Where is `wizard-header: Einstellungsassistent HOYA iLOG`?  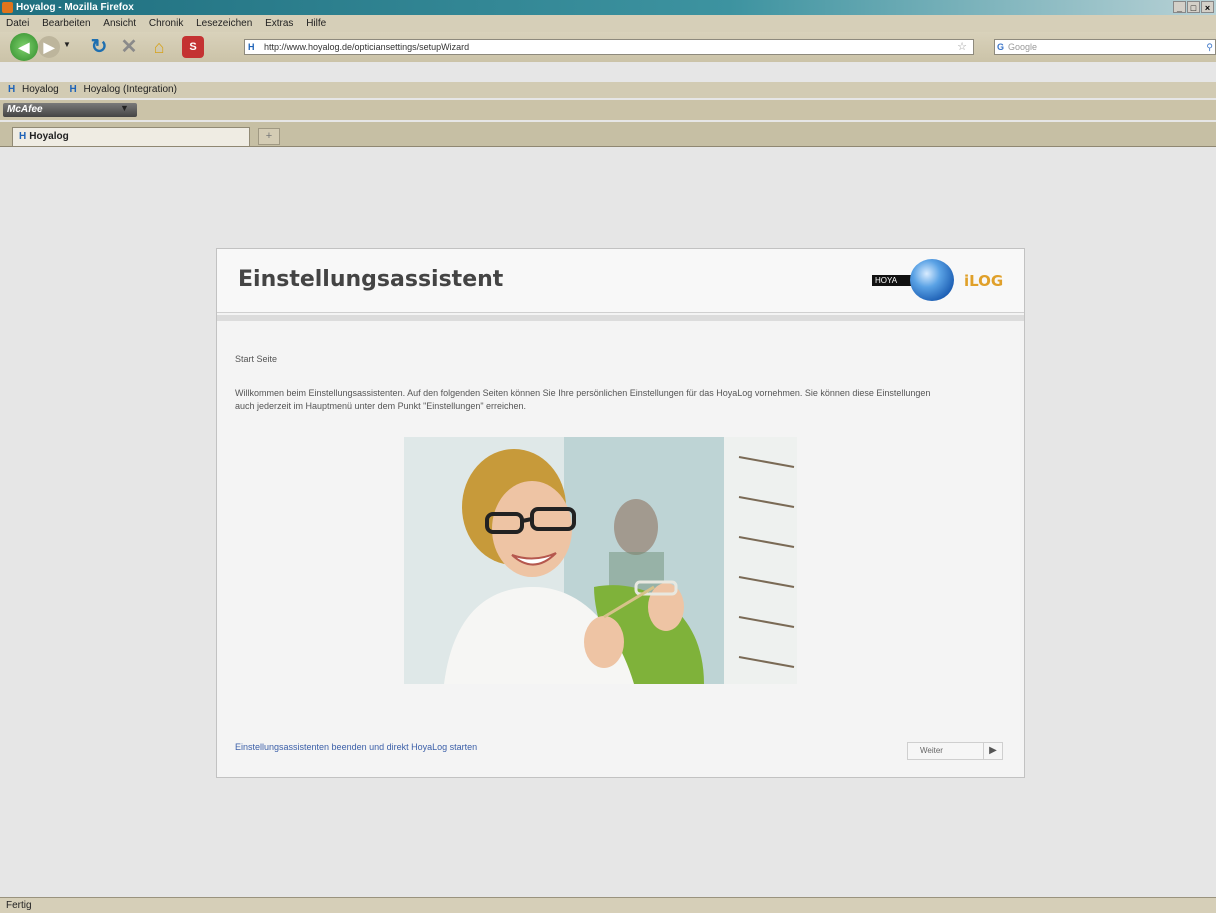 wizard-header: Einstellungsassistent HOYA iLOG is located at coordinates (620, 281).